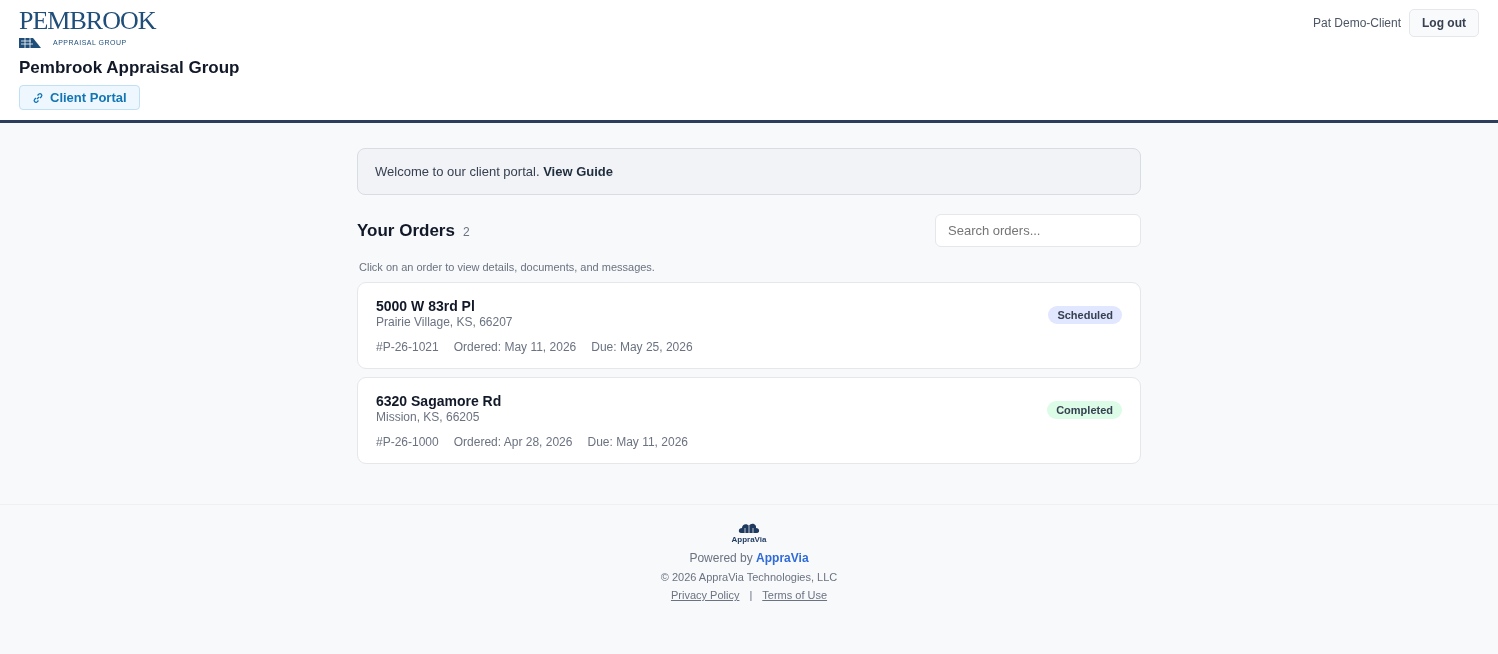  Describe the element at coordinates (749, 558) in the screenshot. I see `powered-by-text: Powered by AppraVia` at that location.